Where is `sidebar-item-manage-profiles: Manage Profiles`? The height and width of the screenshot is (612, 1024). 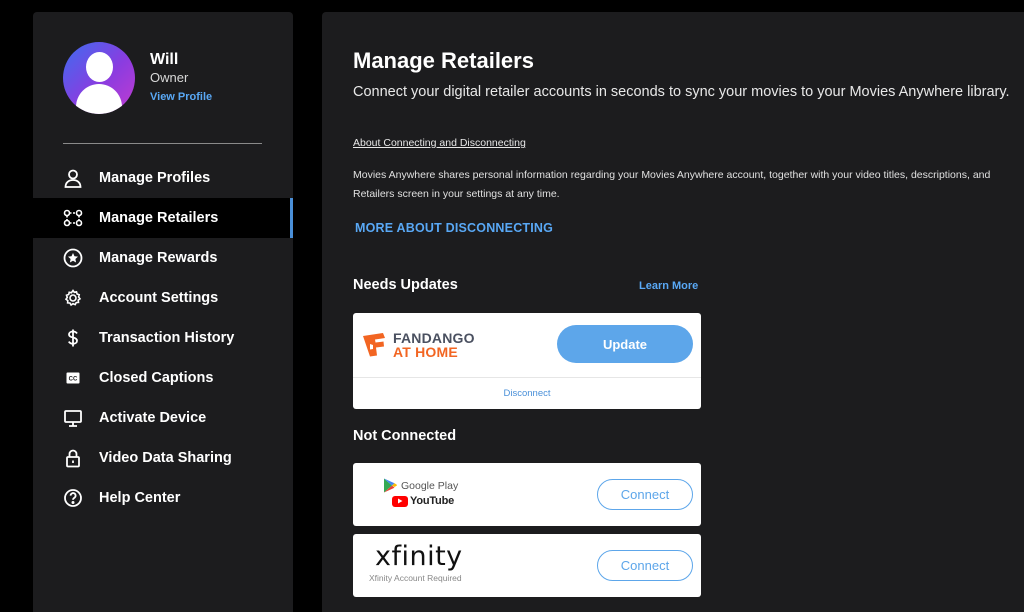 sidebar-item-manage-profiles: Manage Profiles is located at coordinates (163, 178).